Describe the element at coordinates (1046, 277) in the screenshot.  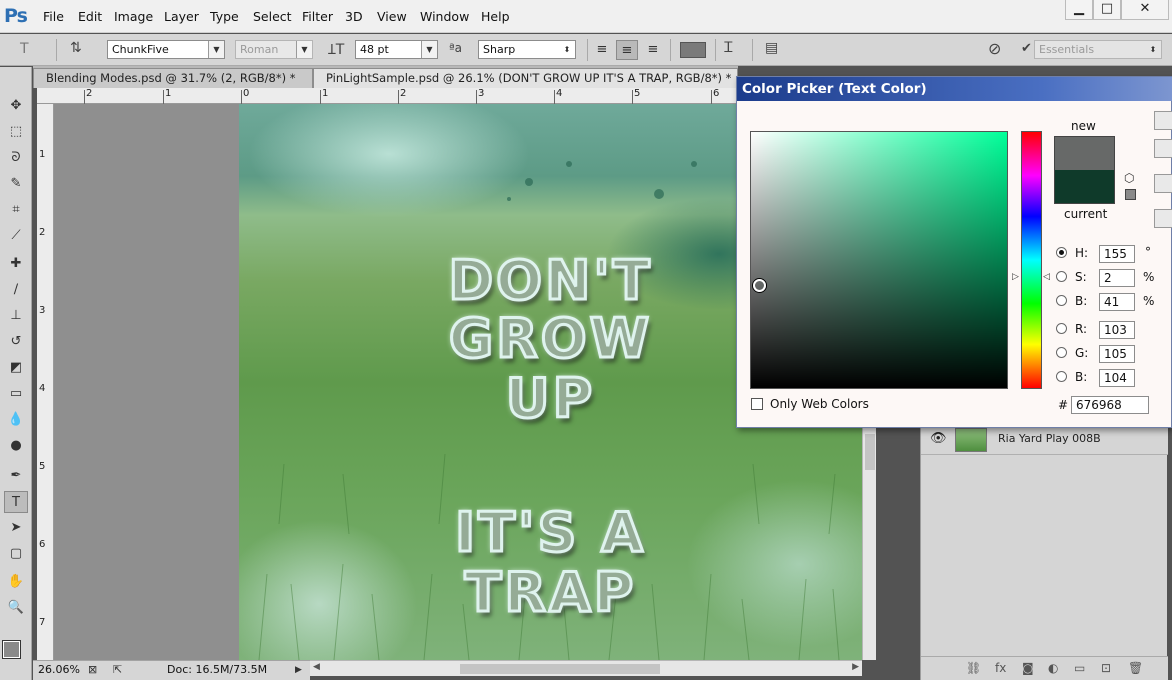
I see `hue-slider-right-arrow-icon: ◁` at that location.